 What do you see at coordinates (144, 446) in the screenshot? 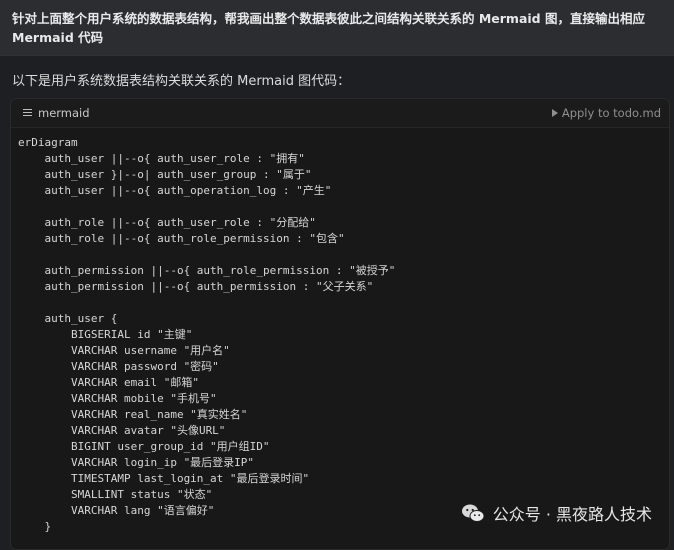
I see `code-line: BIGINT user_group_id "用户组ID"` at bounding box center [144, 446].